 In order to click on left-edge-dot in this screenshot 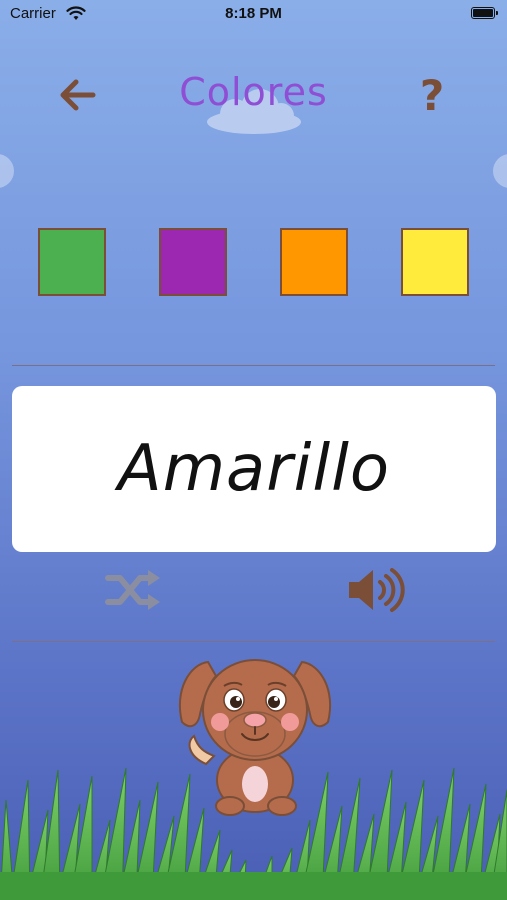, I will do `click(7, 171)`.